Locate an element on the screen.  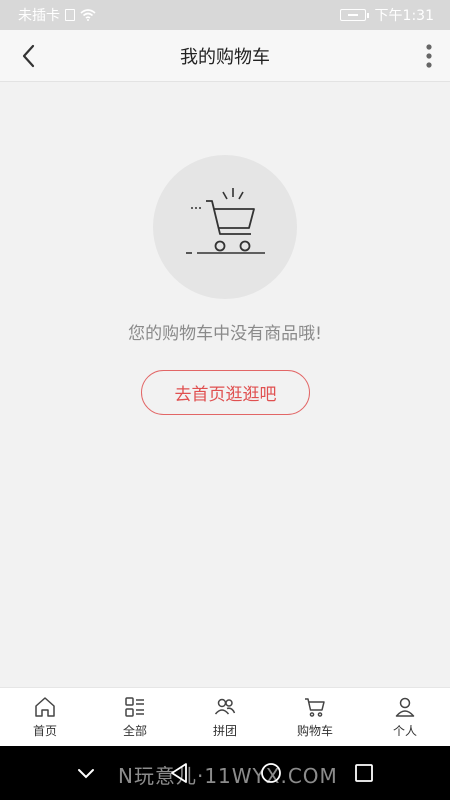
nav-hide-button is located at coordinates (86, 773).